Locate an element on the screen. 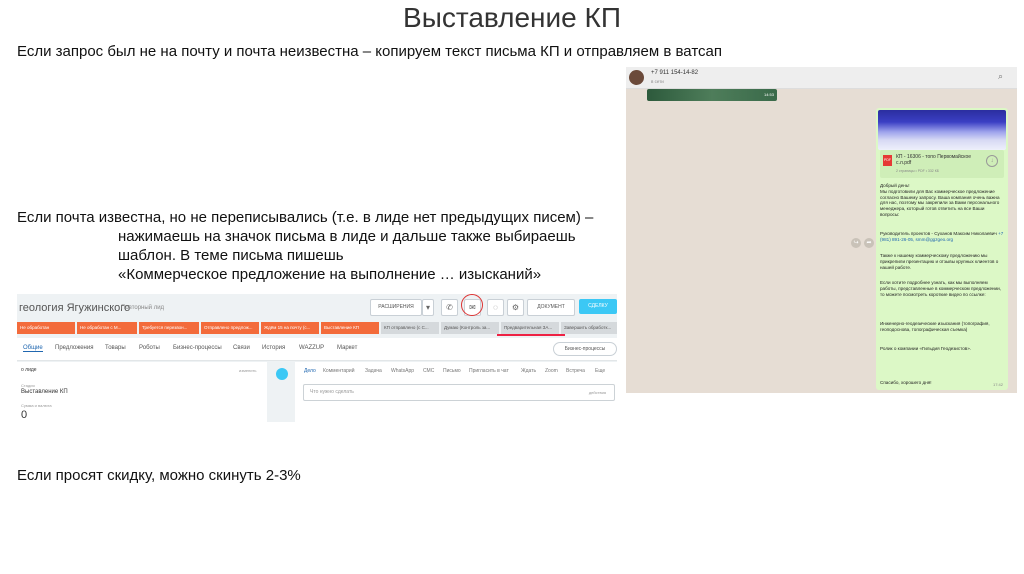  stage-underline is located at coordinates (531, 335).